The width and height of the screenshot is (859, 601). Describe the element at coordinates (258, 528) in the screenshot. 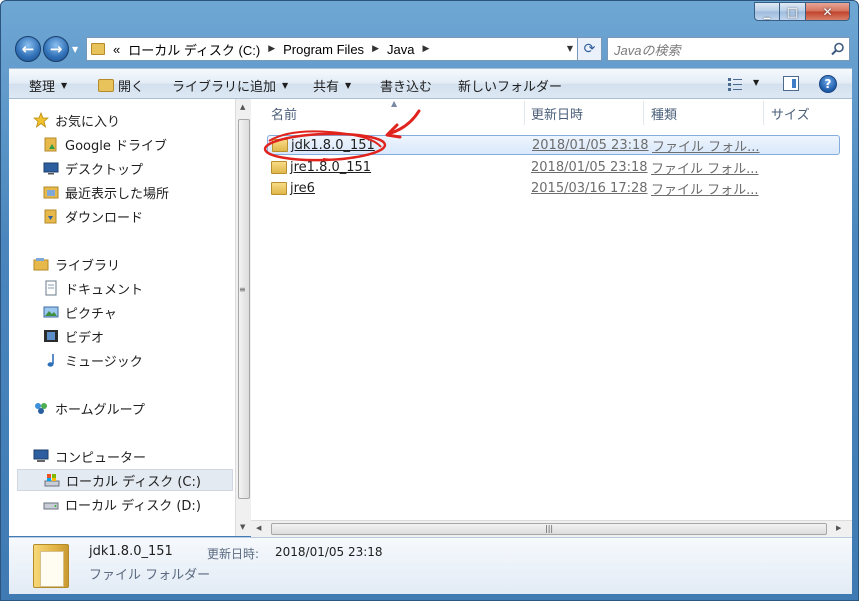

I see `scroll-left-icon: ◀` at that location.